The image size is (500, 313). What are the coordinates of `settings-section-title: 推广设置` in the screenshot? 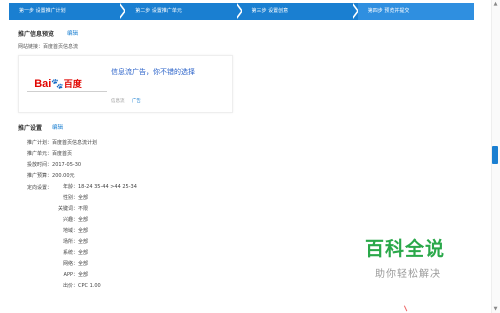 It's located at (30, 128).